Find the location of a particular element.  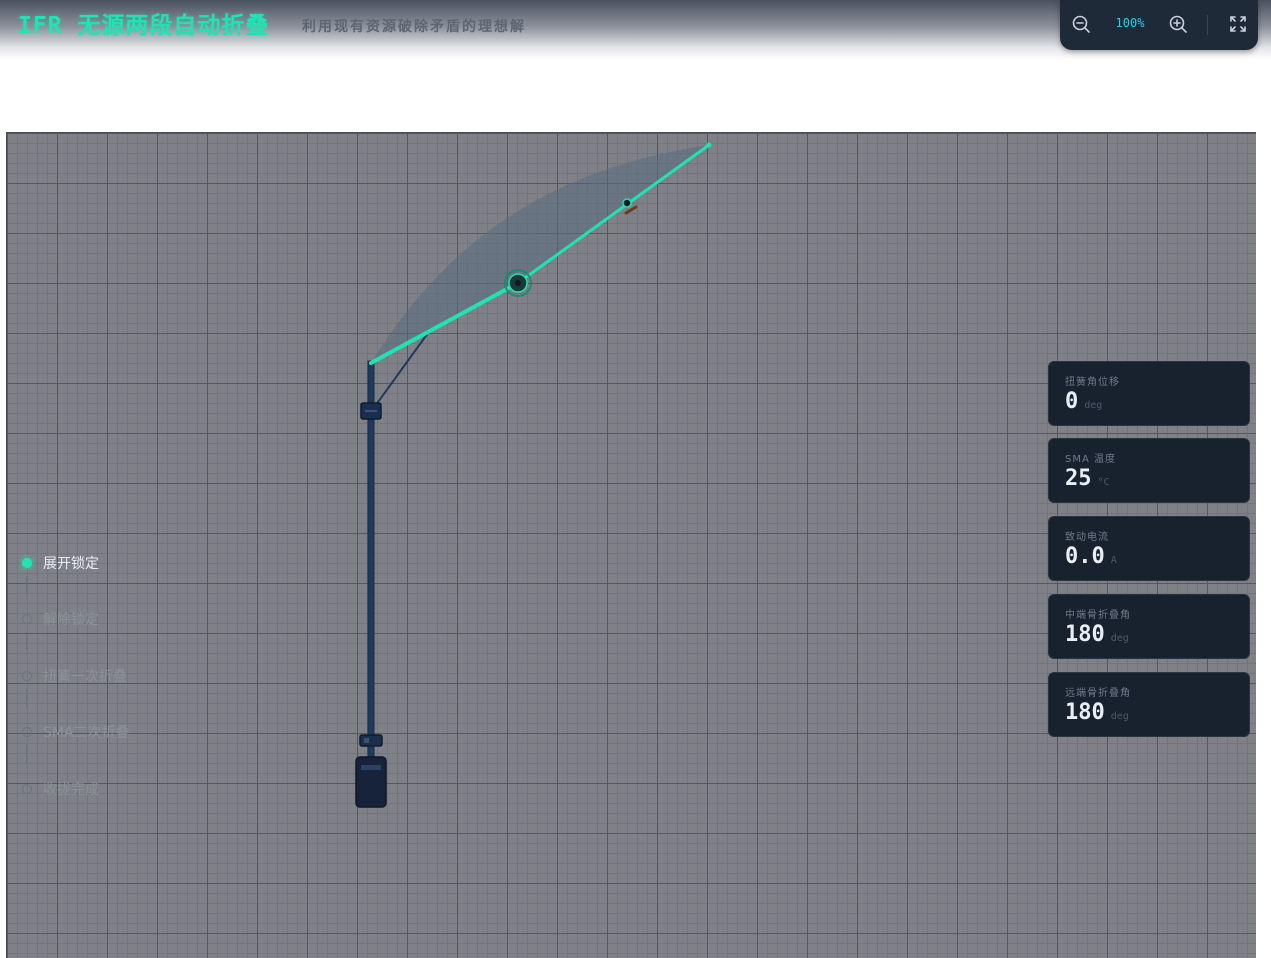

metric-unit: °C is located at coordinates (1103, 482).